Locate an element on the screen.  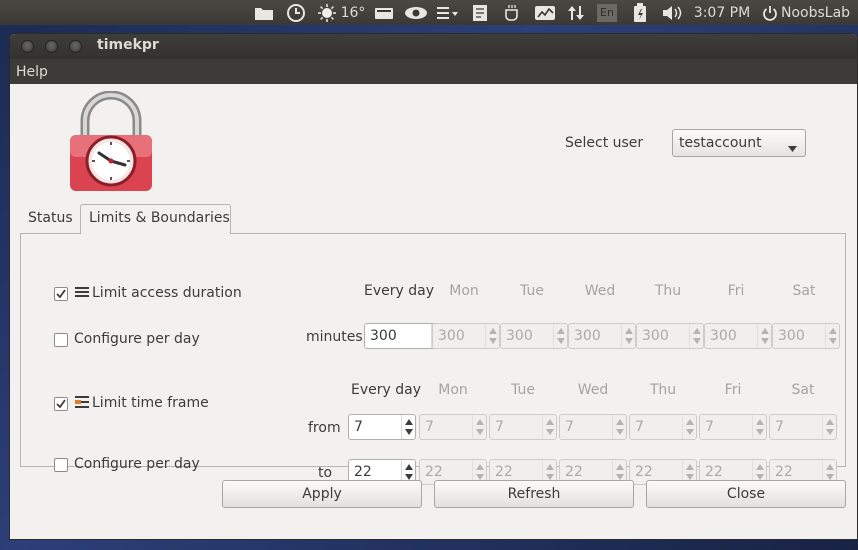
day-header-thu: Thu is located at coordinates (668, 291).